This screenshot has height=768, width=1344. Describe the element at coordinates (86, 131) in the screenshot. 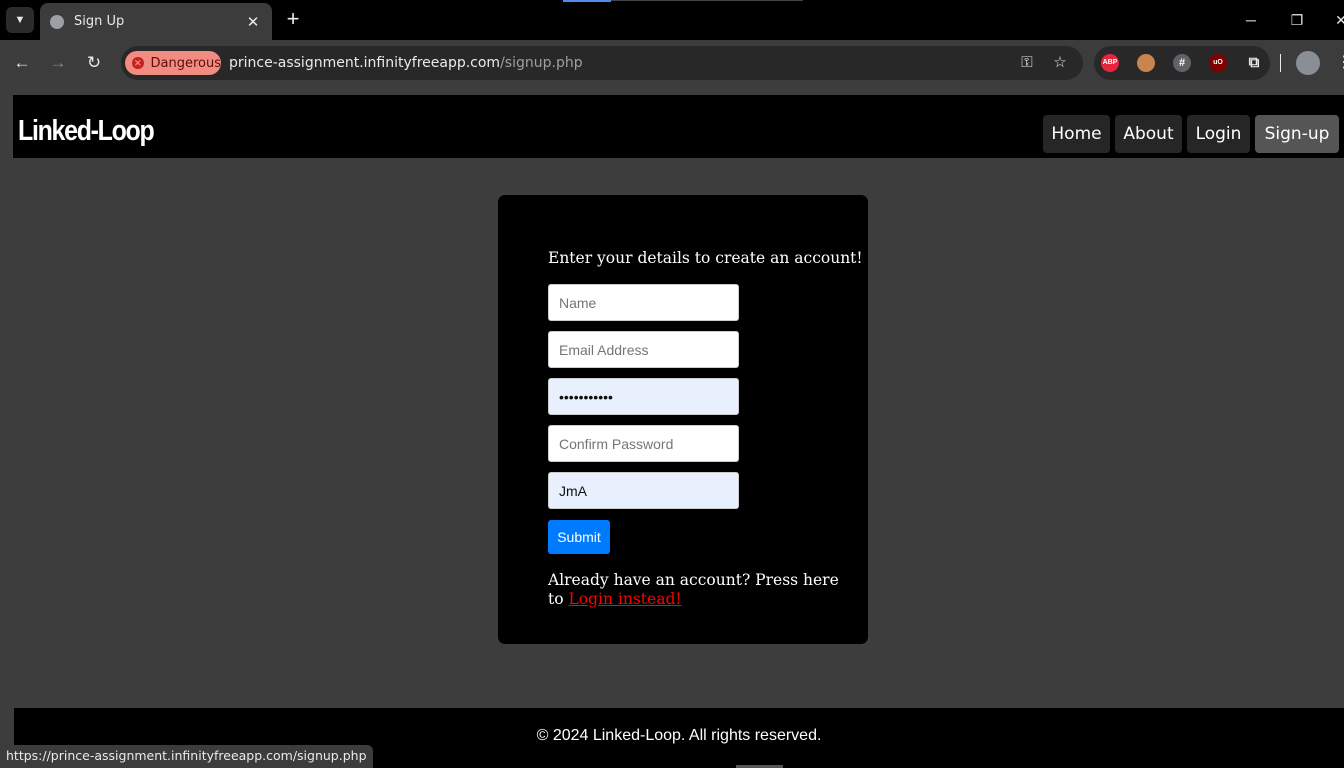

I see `site-logo: Linked-Loop` at that location.